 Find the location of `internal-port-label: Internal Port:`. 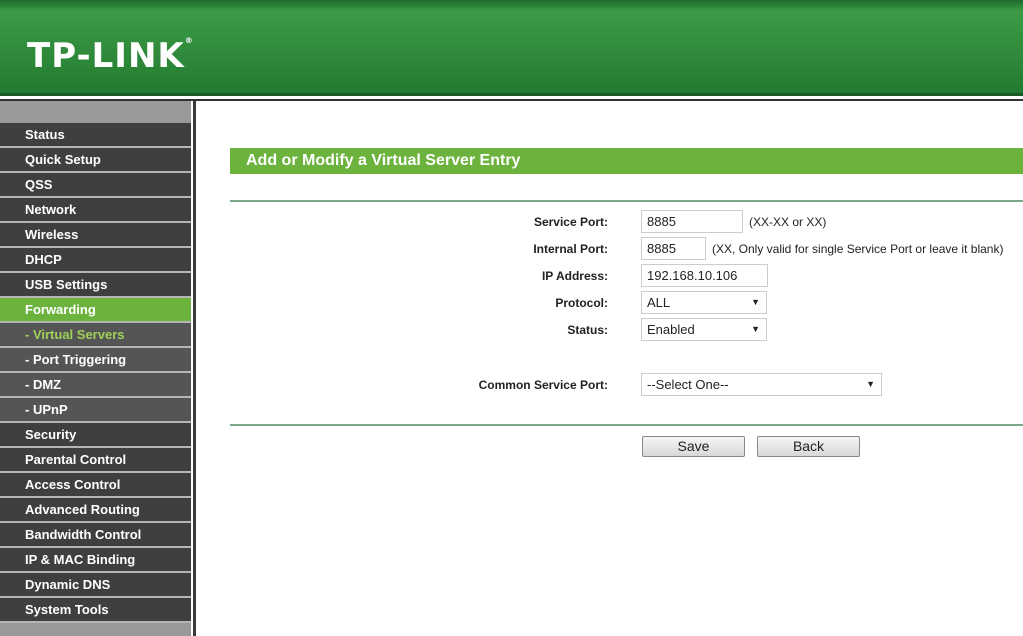

internal-port-label: Internal Port: is located at coordinates (570, 249).